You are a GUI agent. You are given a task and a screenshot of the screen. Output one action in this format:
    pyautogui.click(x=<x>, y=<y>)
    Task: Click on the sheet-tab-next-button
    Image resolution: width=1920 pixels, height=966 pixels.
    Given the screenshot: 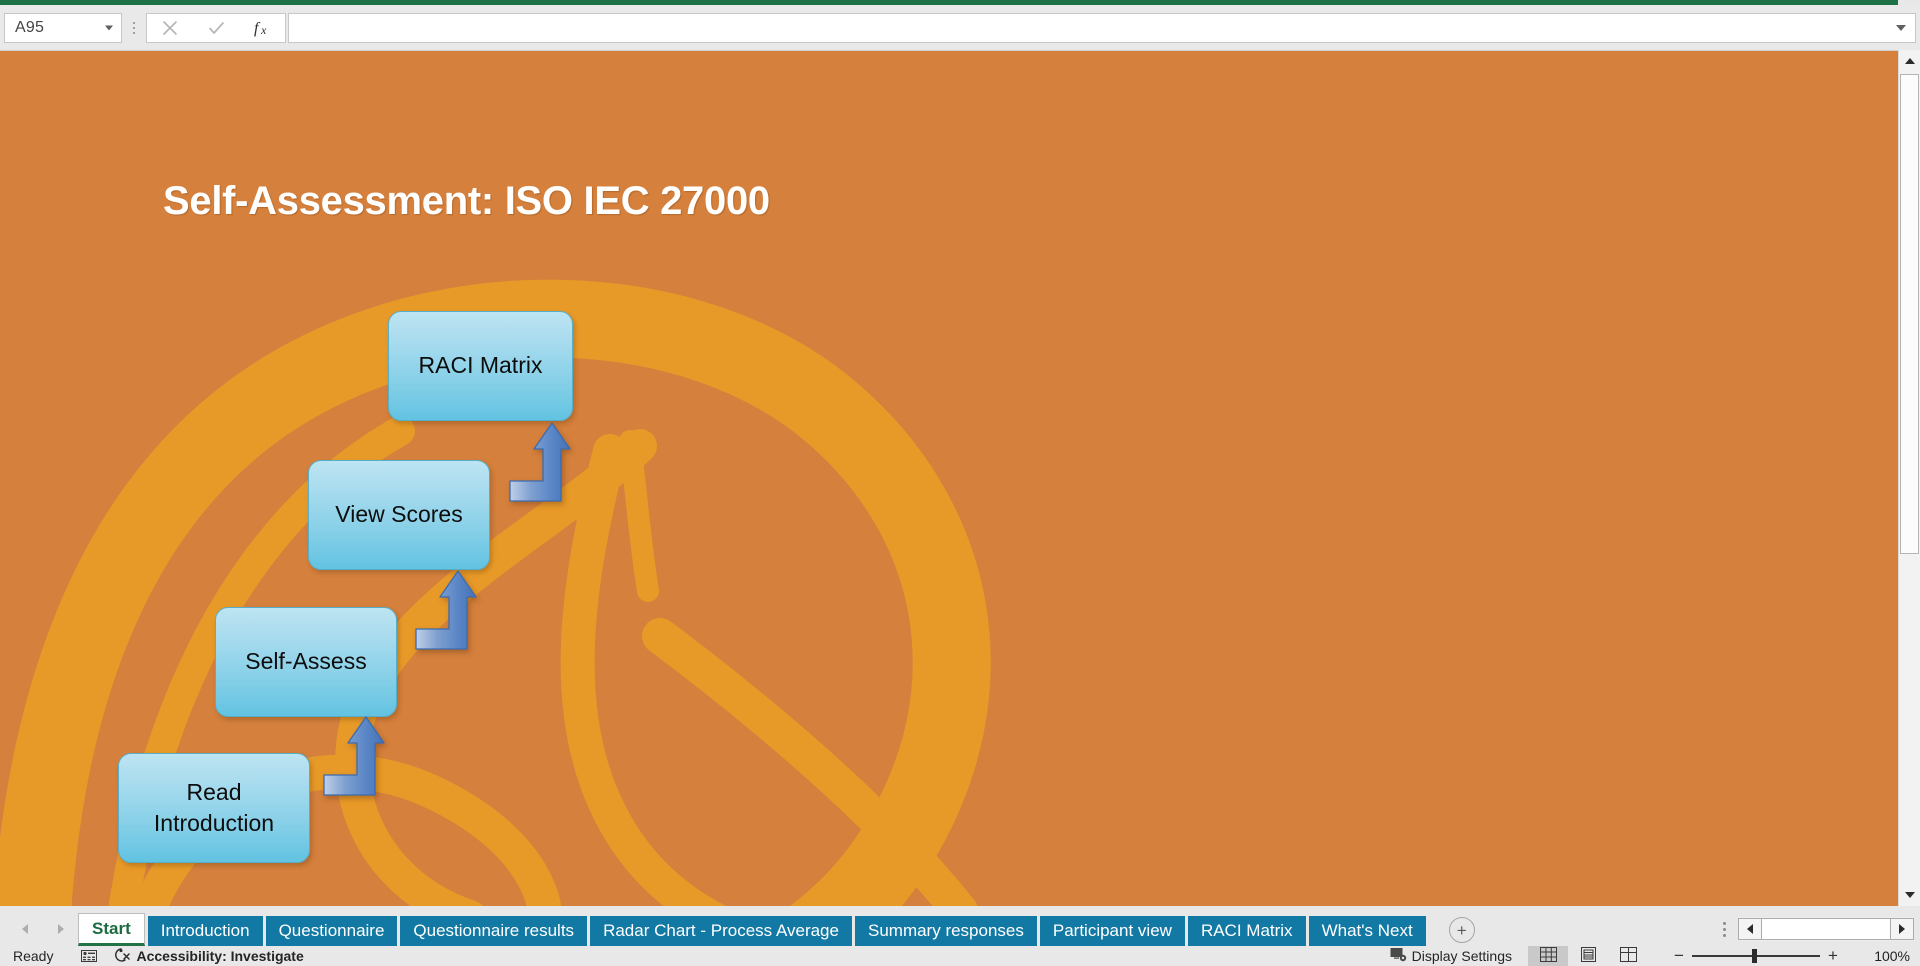 What is the action you would take?
    pyautogui.click(x=61, y=929)
    